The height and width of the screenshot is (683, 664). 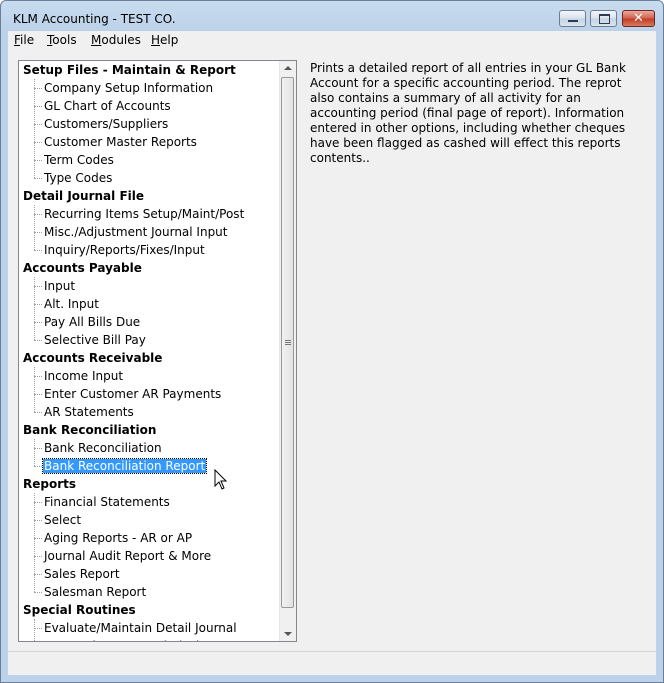 I want to click on tree-item: Selective Bill Pay, so click(x=95, y=340).